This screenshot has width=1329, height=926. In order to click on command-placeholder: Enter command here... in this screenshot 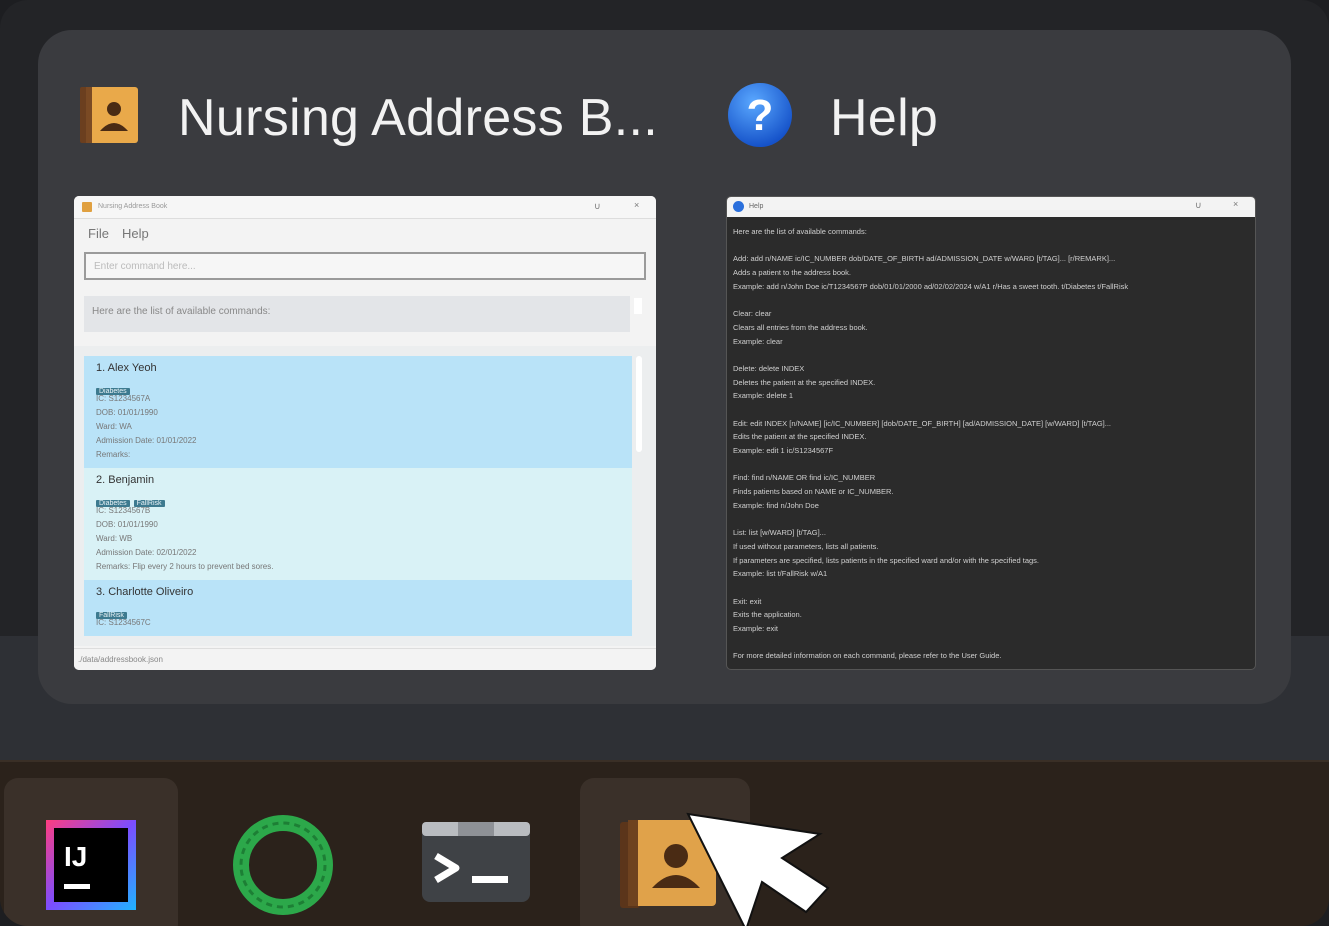, I will do `click(145, 266)`.